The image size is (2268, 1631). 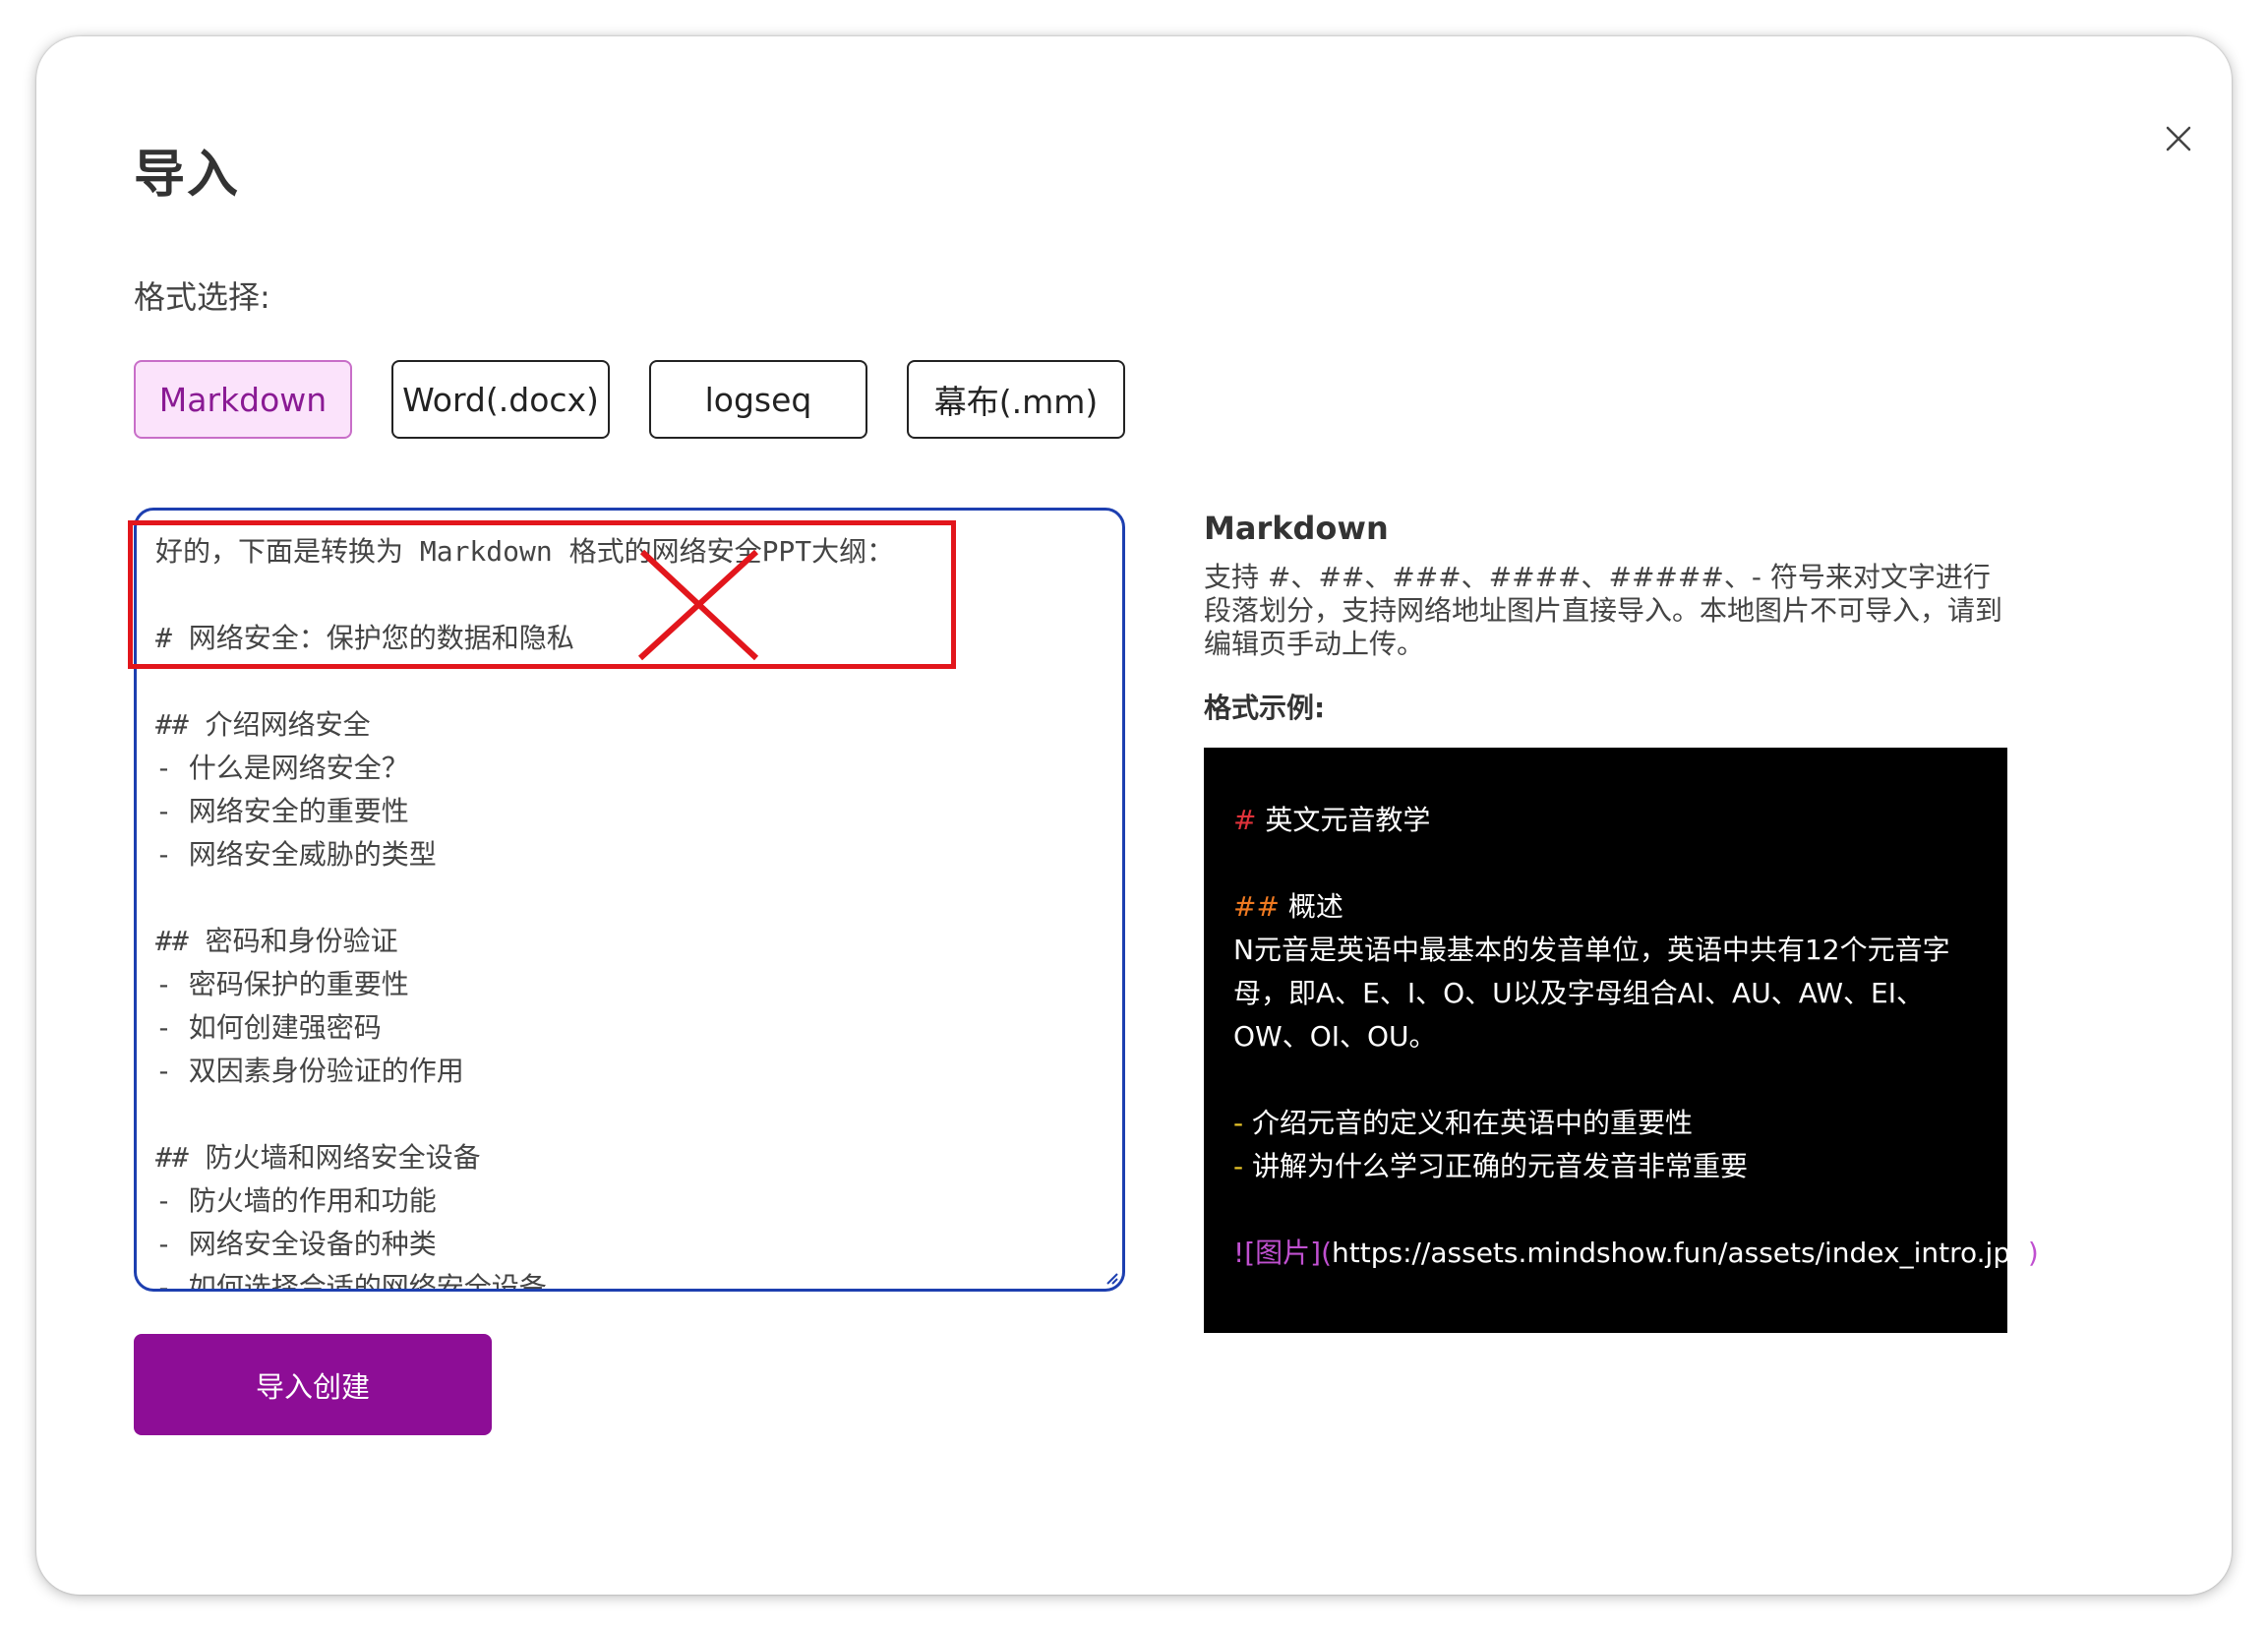 I want to click on h1-marker: #, so click(x=1245, y=820).